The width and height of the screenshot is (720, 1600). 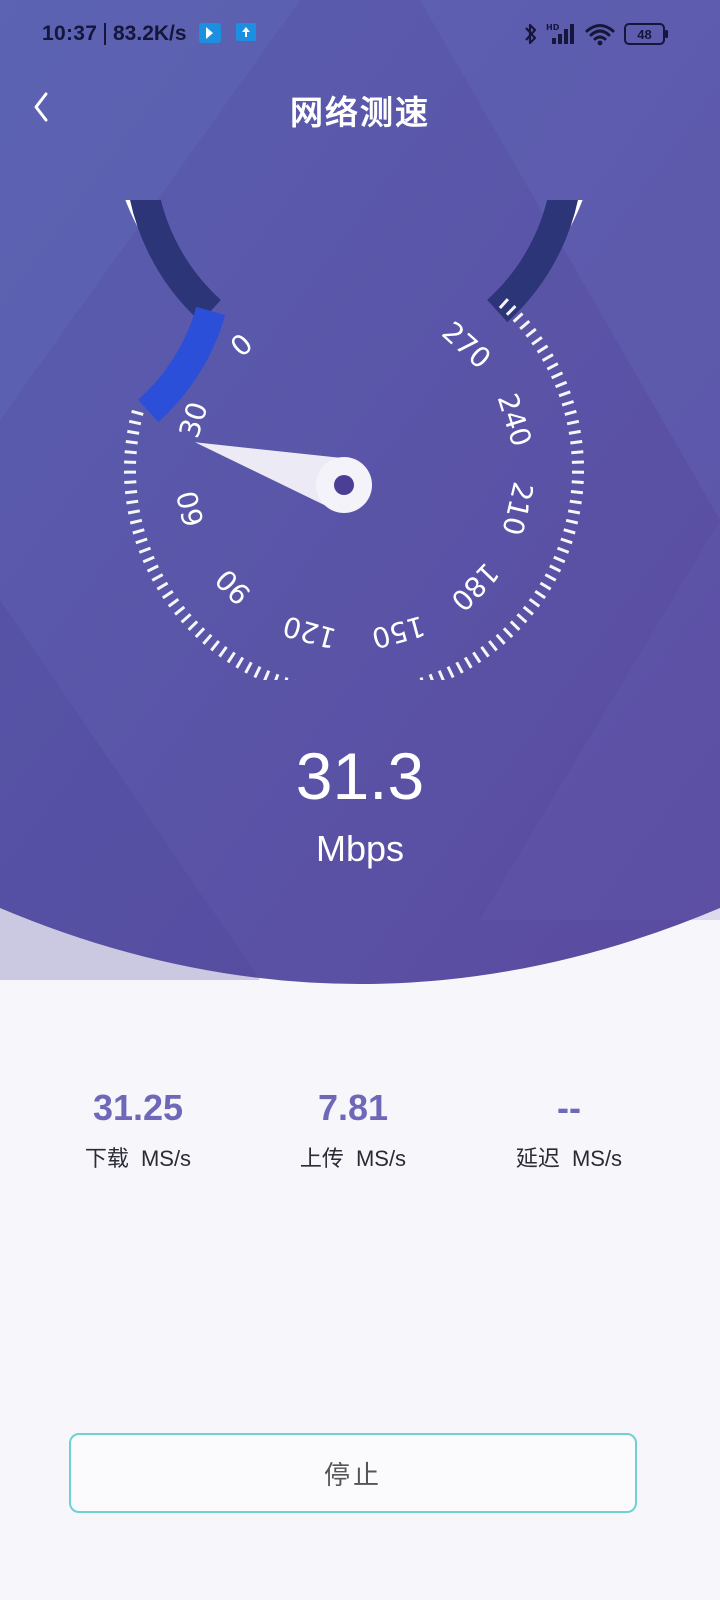 I want to click on stop-button: 停止, so click(x=353, y=1473).